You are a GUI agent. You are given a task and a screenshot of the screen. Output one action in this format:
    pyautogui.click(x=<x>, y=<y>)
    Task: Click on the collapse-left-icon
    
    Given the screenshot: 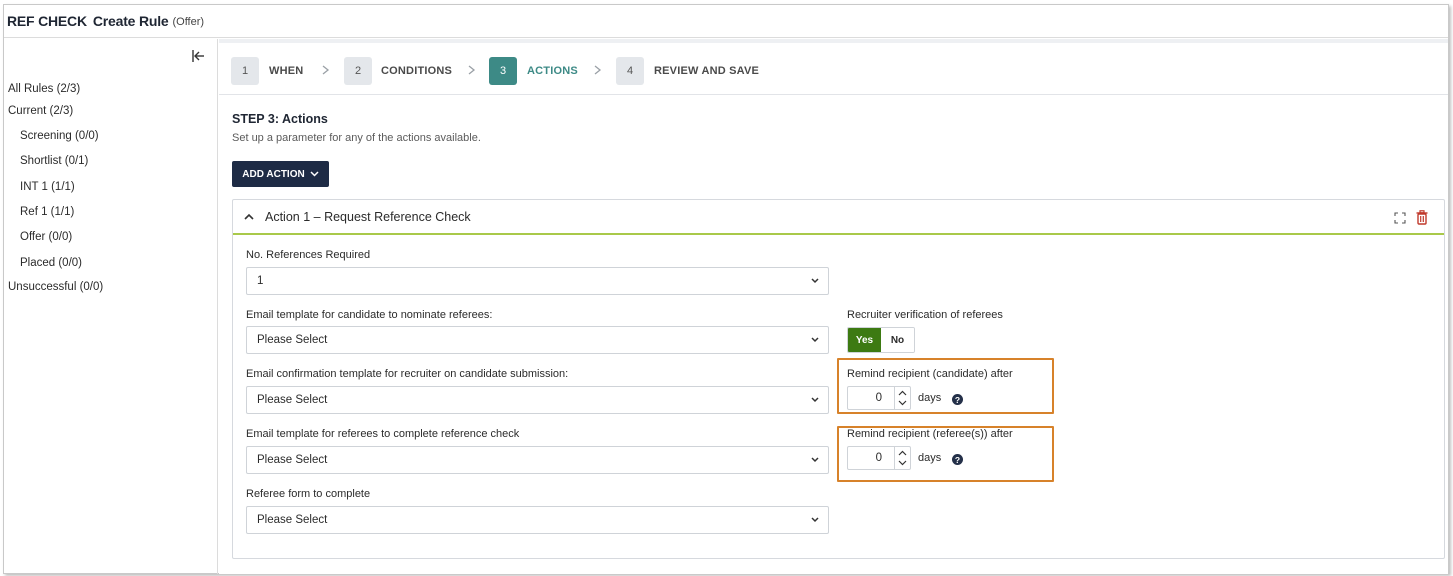 What is the action you would take?
    pyautogui.click(x=198, y=56)
    